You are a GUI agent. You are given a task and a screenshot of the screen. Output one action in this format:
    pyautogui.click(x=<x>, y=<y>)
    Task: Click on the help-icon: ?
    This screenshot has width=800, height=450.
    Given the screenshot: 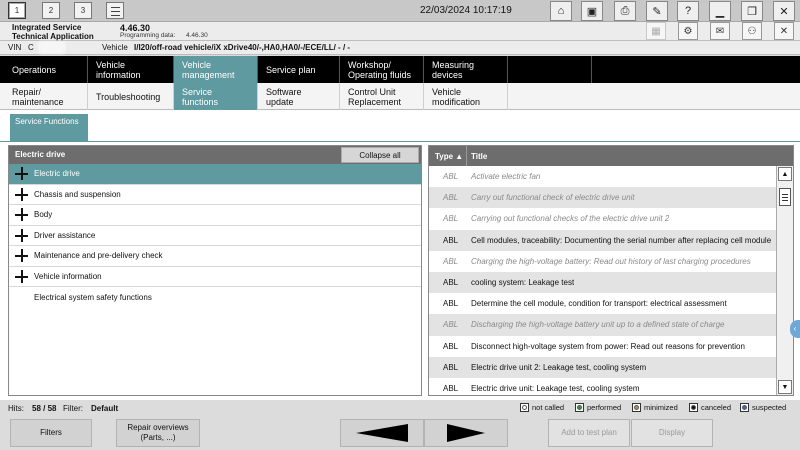 What is the action you would take?
    pyautogui.click(x=688, y=11)
    